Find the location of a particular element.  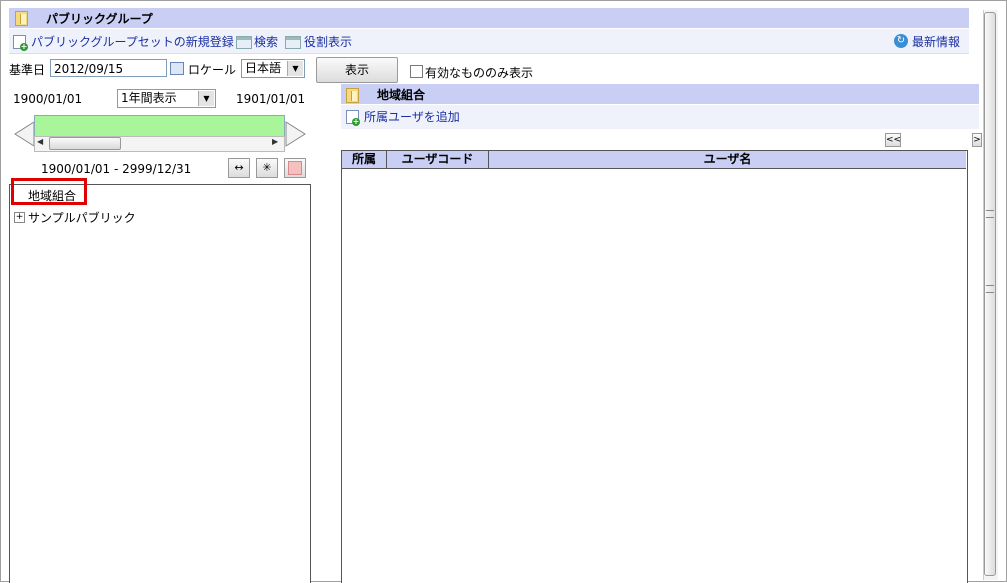

add-user-link: 所属ユーザを追加 is located at coordinates (412, 116).